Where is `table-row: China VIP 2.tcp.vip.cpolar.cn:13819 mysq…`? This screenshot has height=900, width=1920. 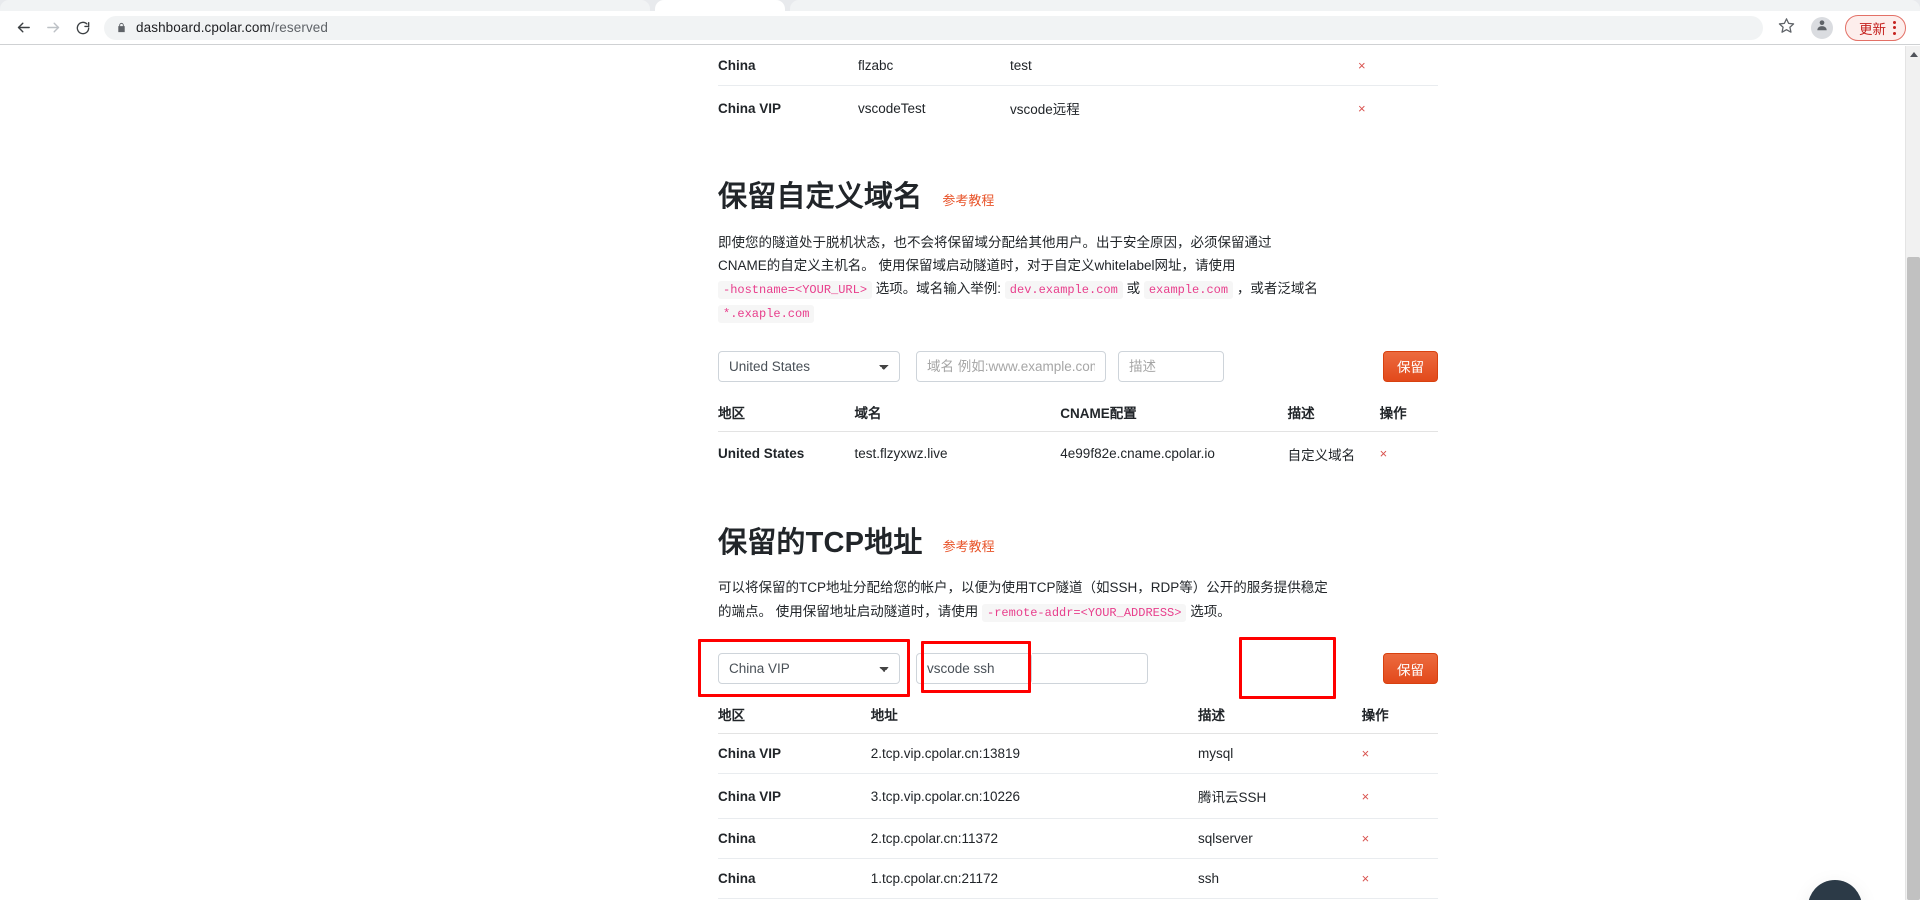
table-row: China VIP 2.tcp.vip.cpolar.cn:13819 mysq… is located at coordinates (1078, 753).